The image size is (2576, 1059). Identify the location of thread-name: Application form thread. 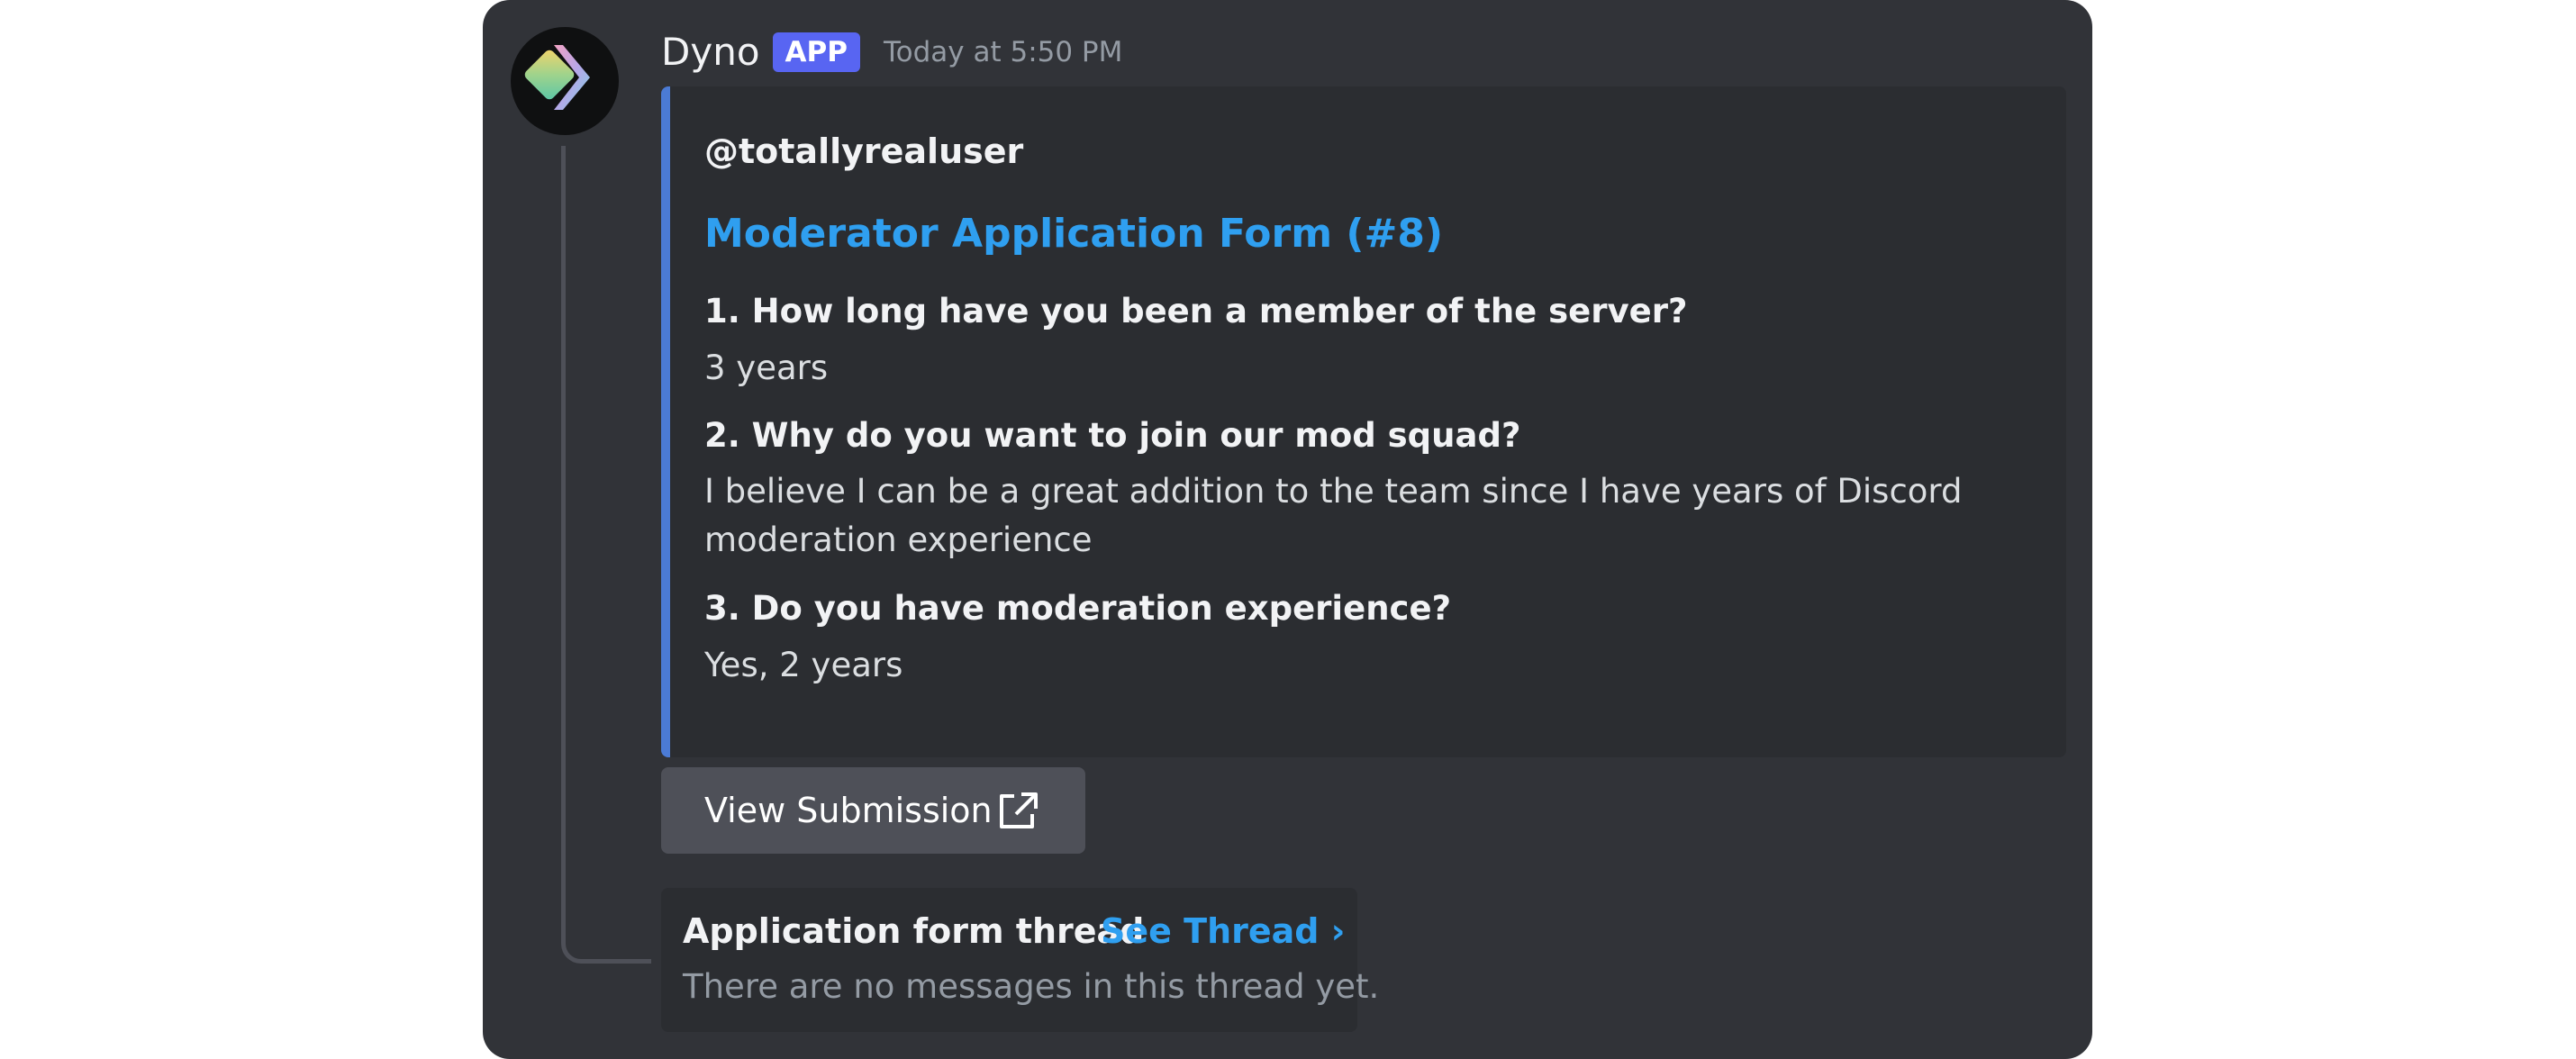
(914, 931).